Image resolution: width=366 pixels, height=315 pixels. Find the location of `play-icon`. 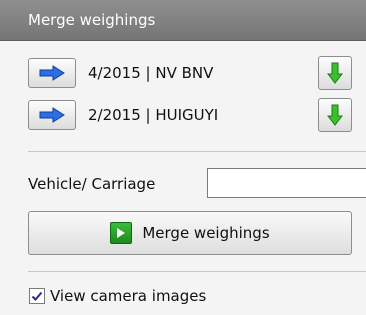

play-icon is located at coordinates (121, 233).